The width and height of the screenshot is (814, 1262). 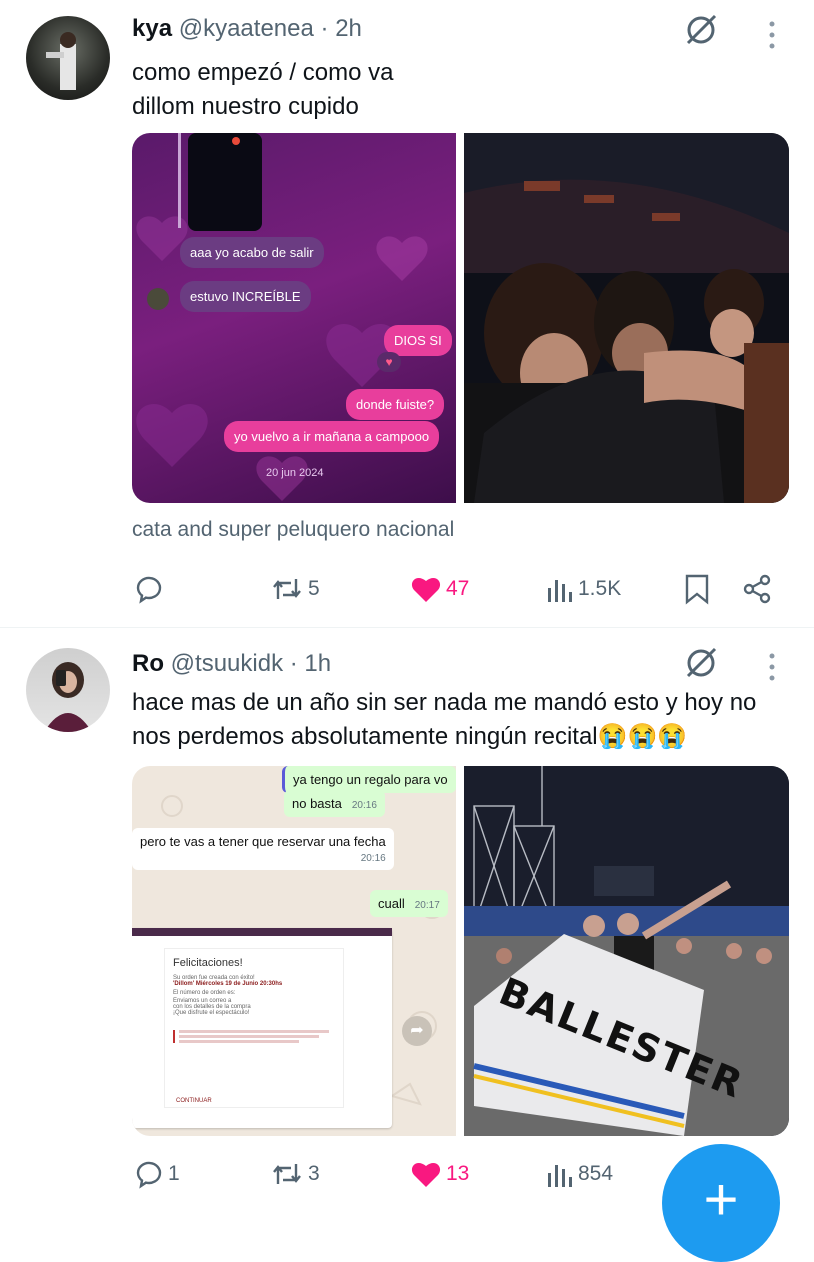 I want to click on chat-message: no basta 20:16, so click(x=334, y=803).